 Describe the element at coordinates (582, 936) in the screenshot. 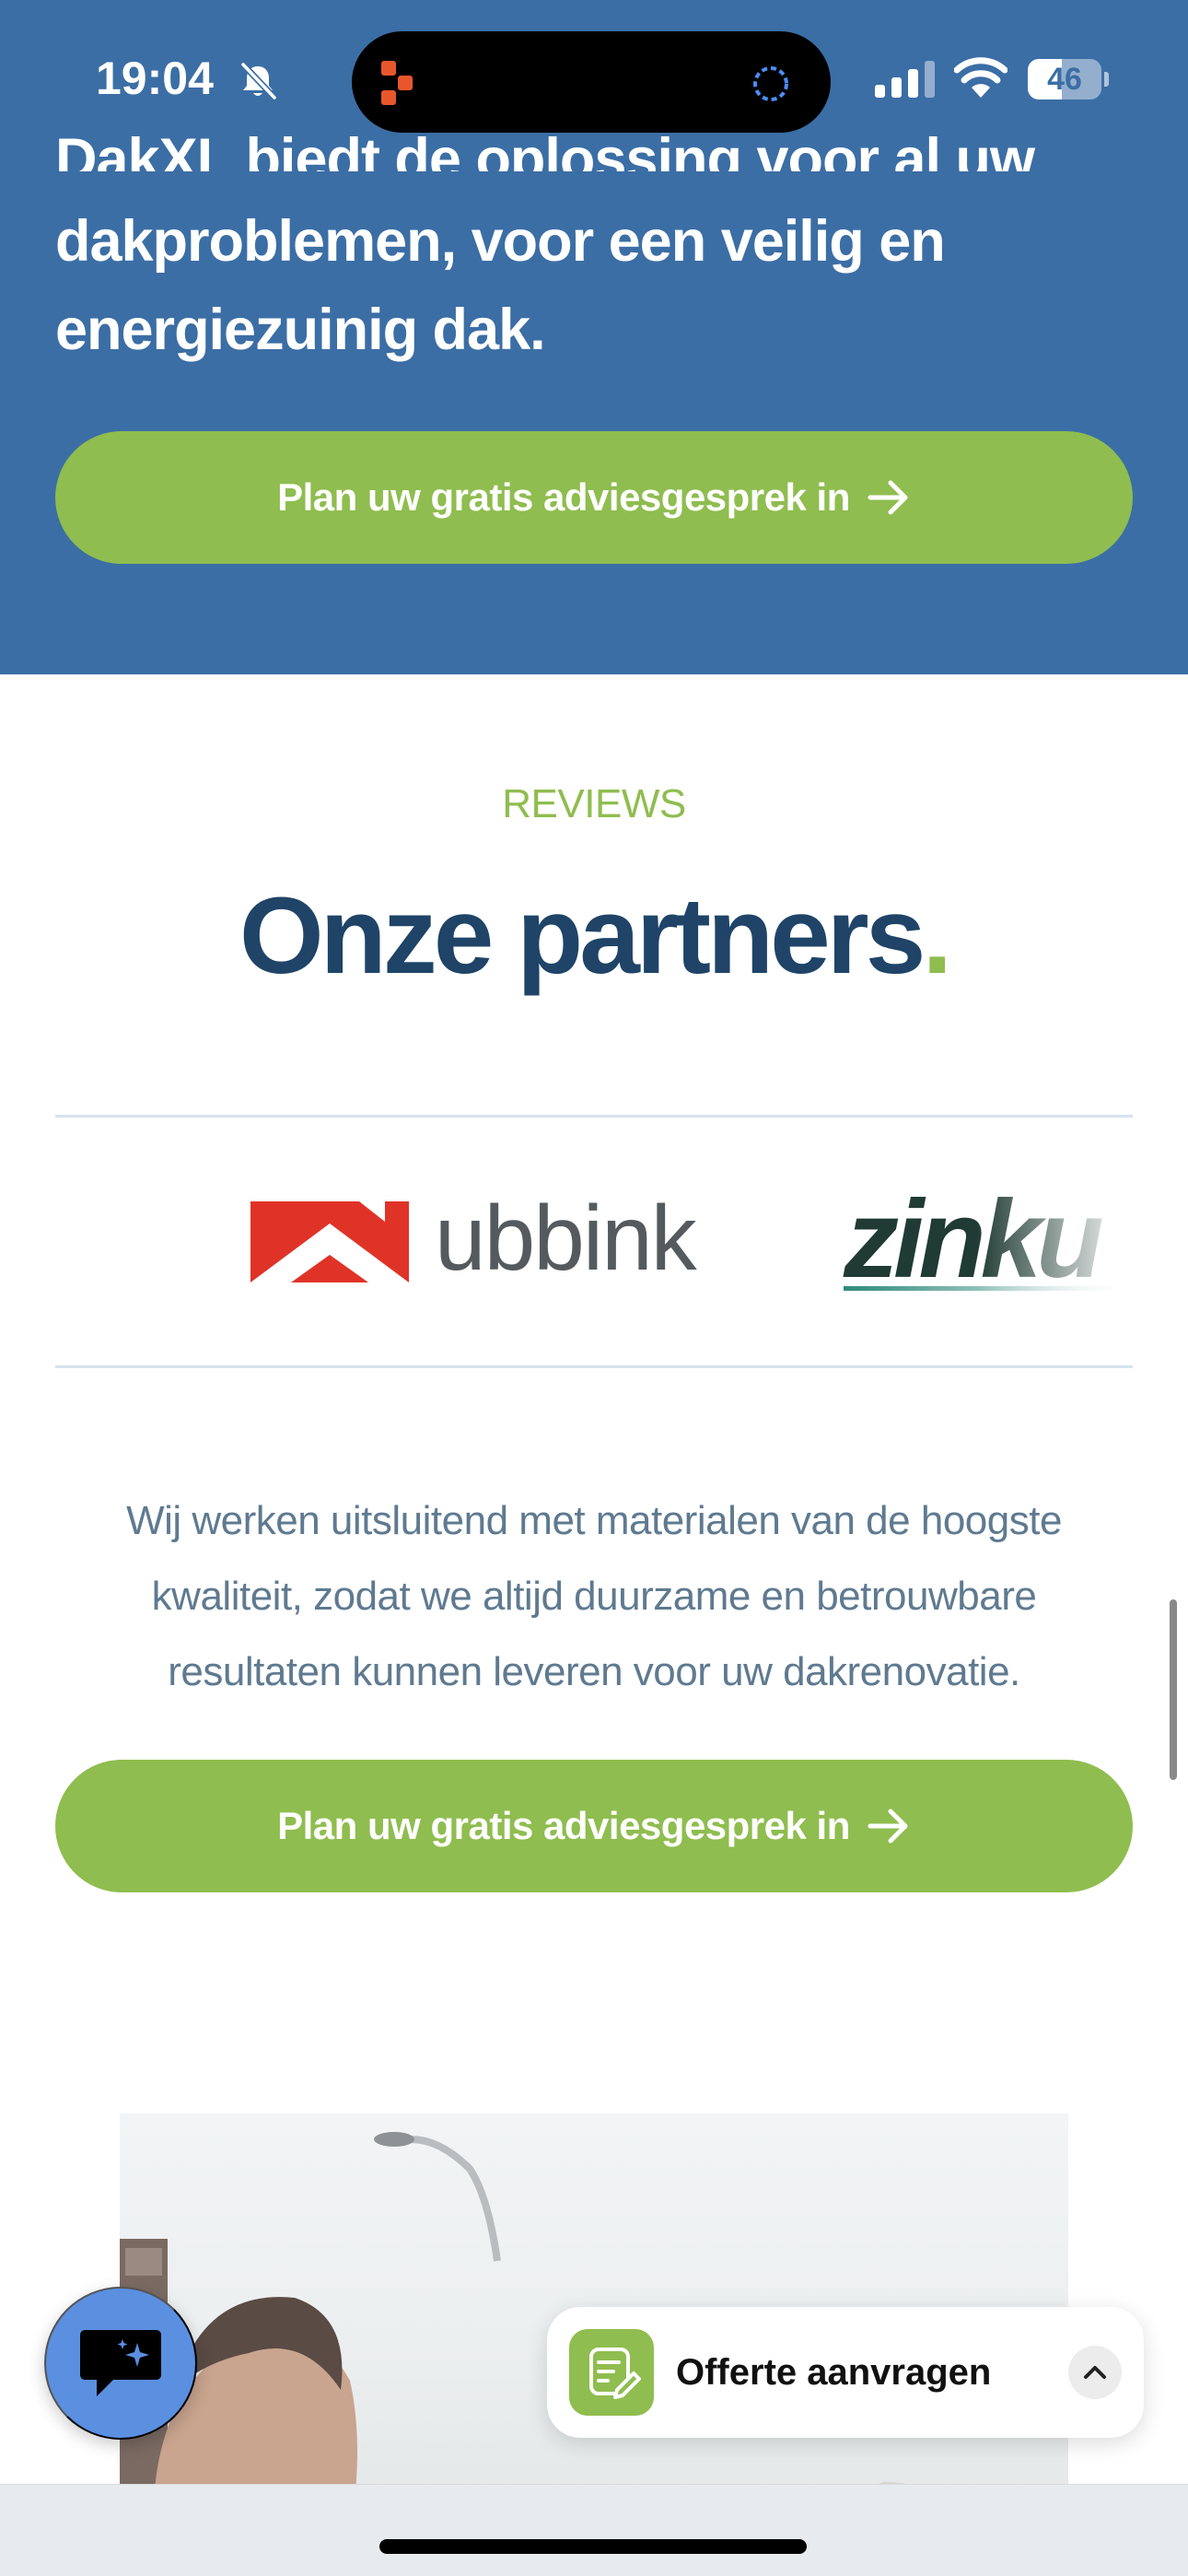

I see `section-title-text: Onze partners` at that location.